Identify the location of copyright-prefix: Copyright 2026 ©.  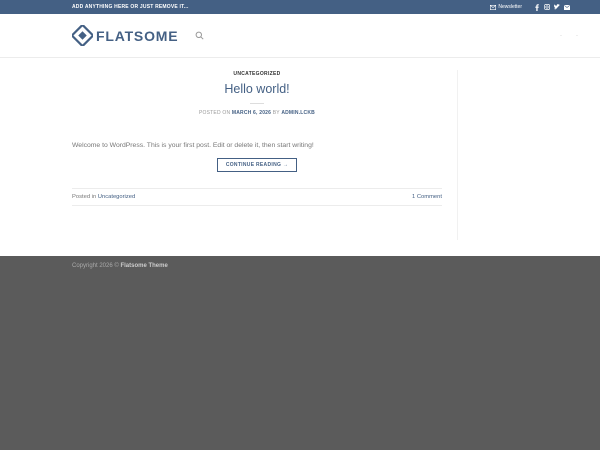
(95, 266).